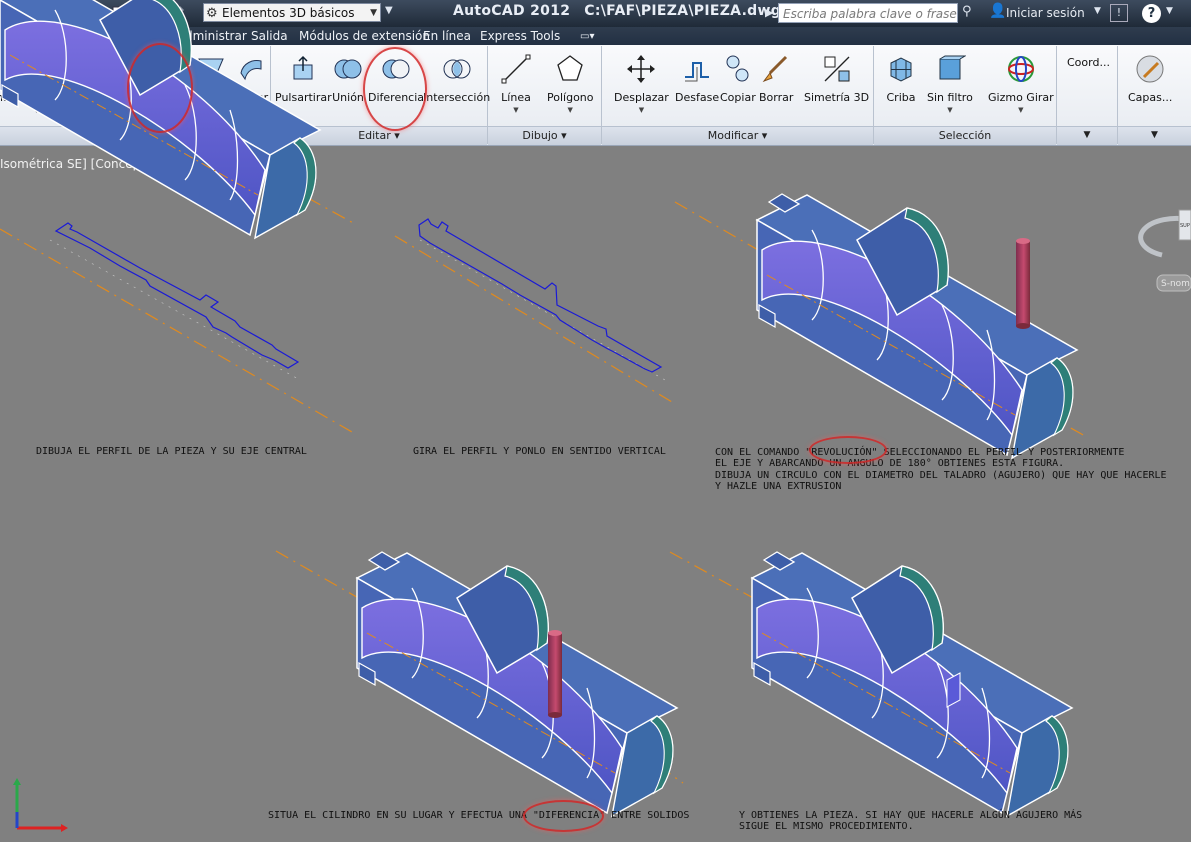 Image resolution: width=1191 pixels, height=842 pixels. Describe the element at coordinates (826, 826) in the screenshot. I see `caption-step-5-line-2: SIGUE EL MISMO PROCEDIMIENTO.` at that location.